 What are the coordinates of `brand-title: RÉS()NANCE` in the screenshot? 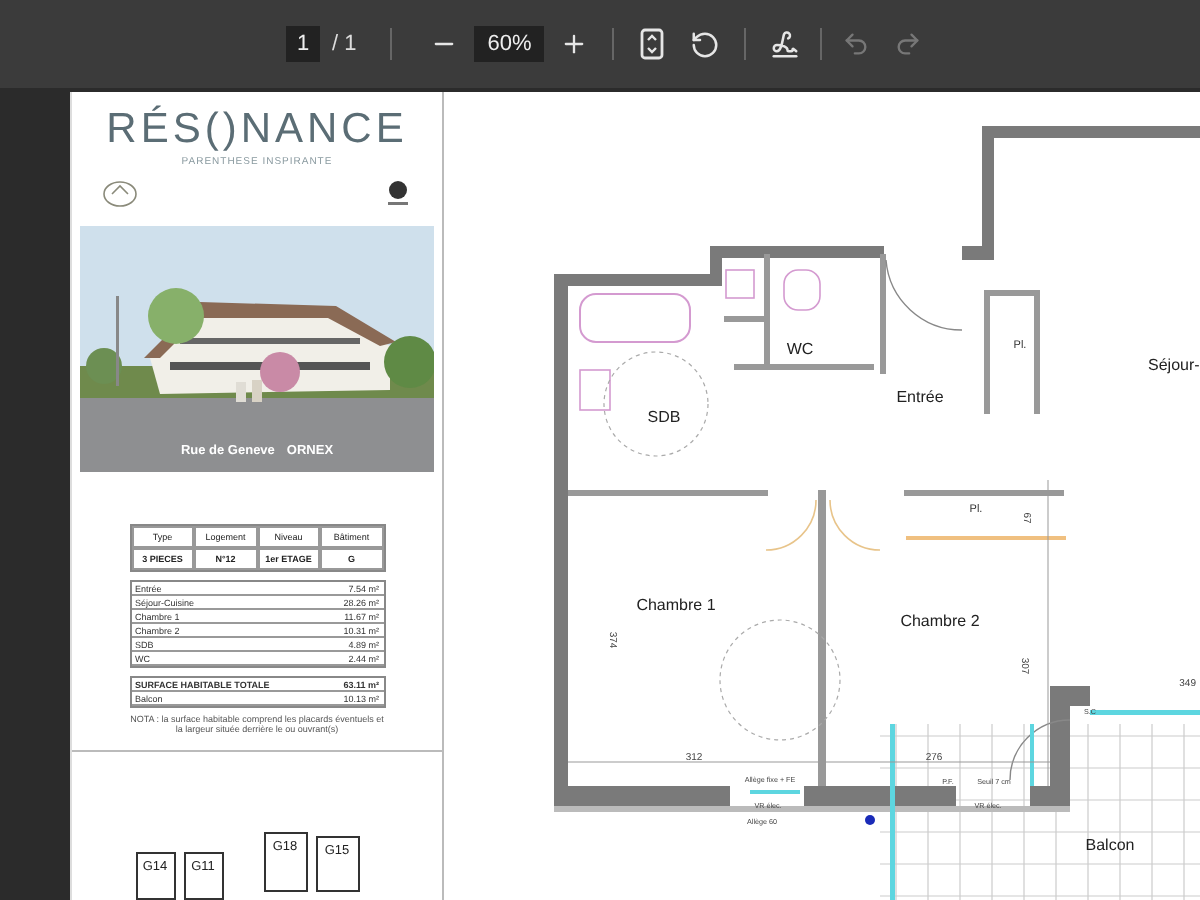 It's located at (257, 130).